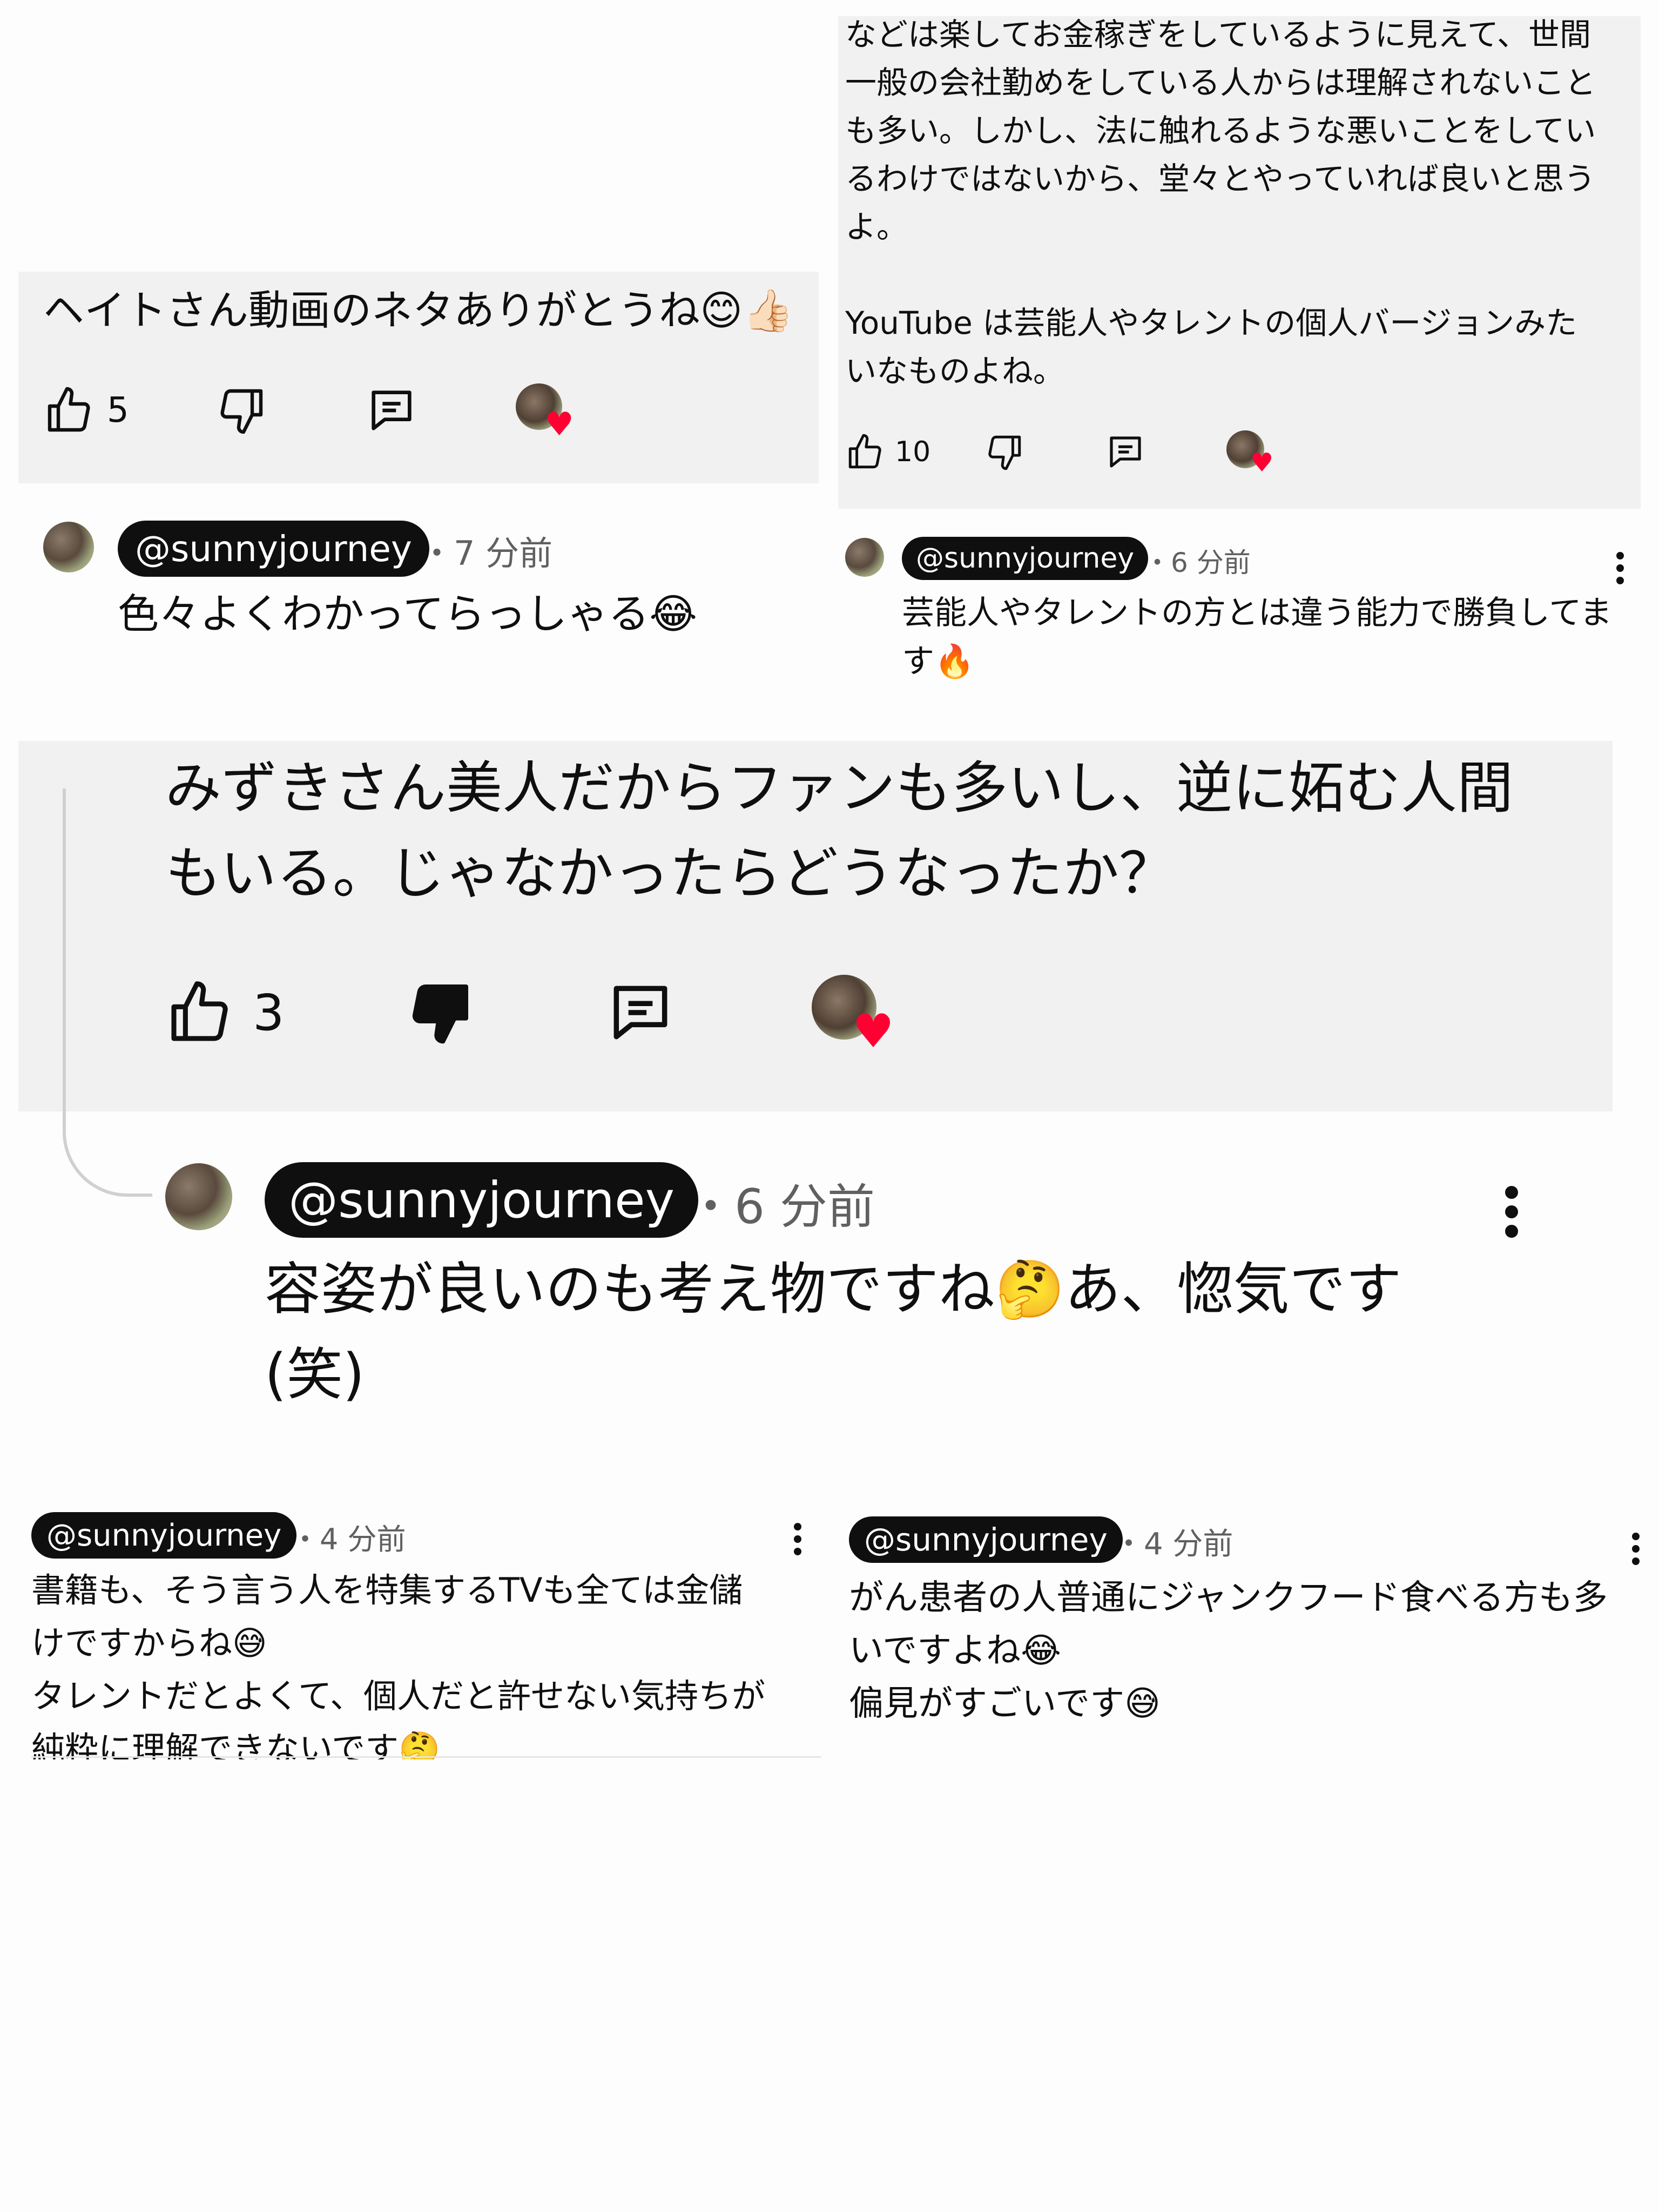 The image size is (1659, 2212). Describe the element at coordinates (107, 992) in the screenshot. I see `thread-connector` at that location.